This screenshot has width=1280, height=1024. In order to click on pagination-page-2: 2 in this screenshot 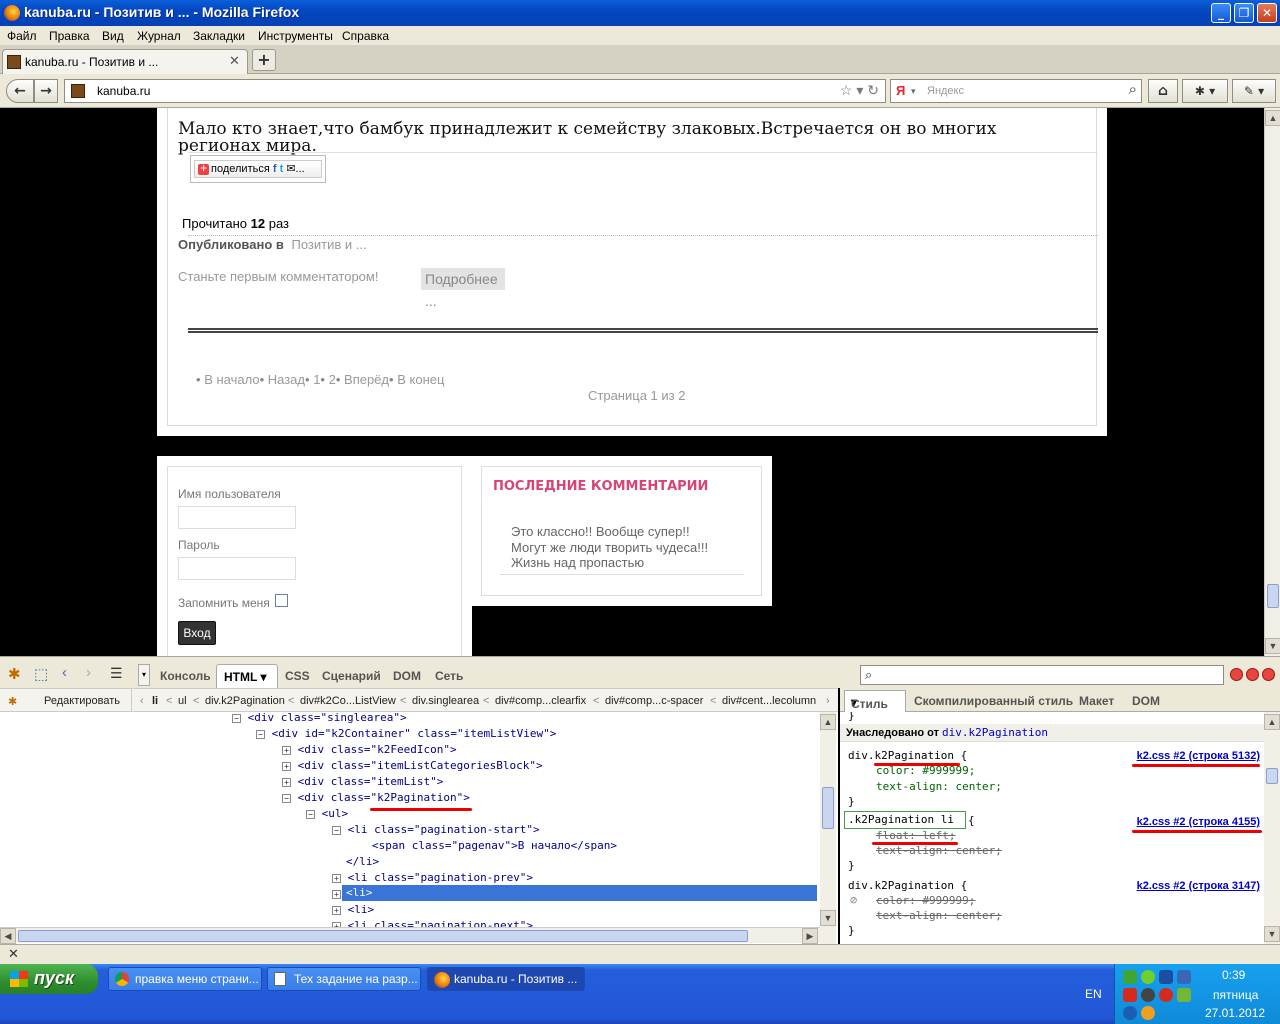, I will do `click(332, 379)`.